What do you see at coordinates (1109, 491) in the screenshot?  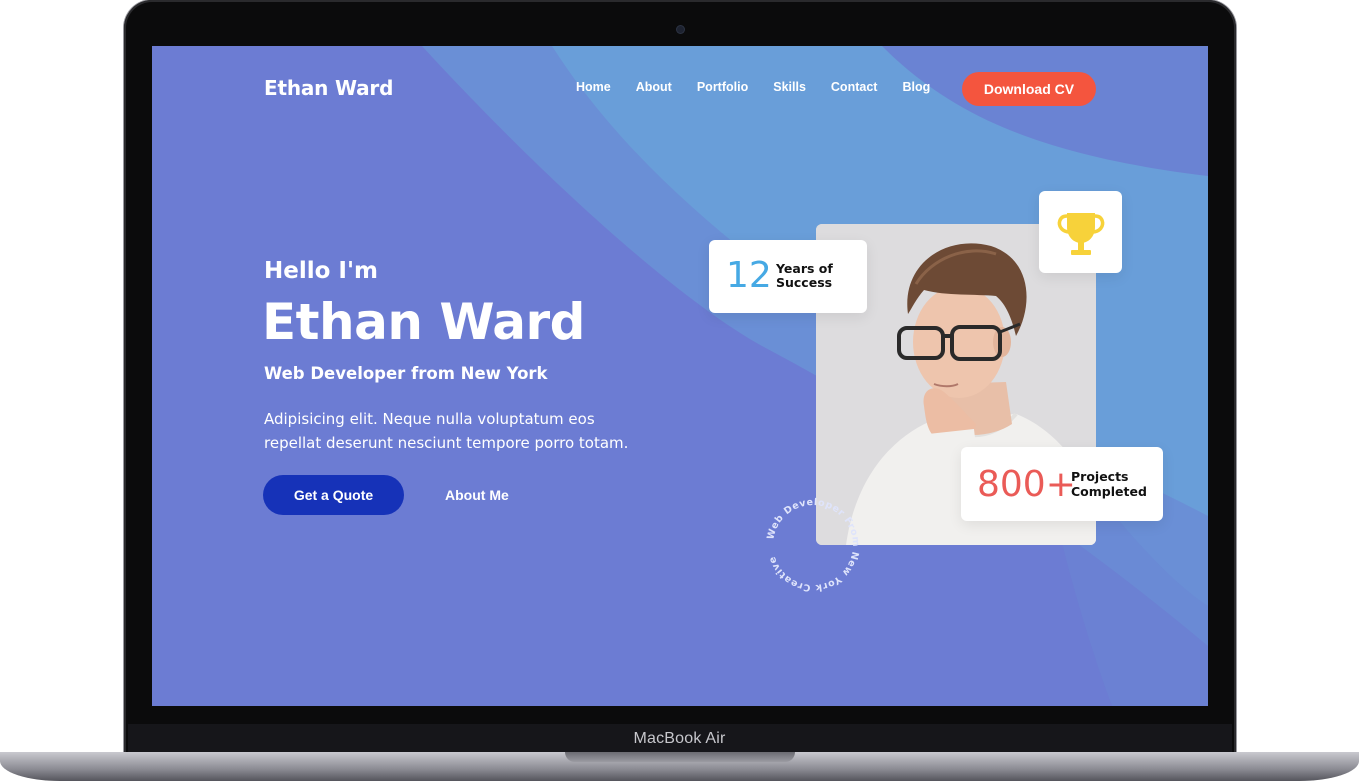 I see `projects-label-line2: Completed` at bounding box center [1109, 491].